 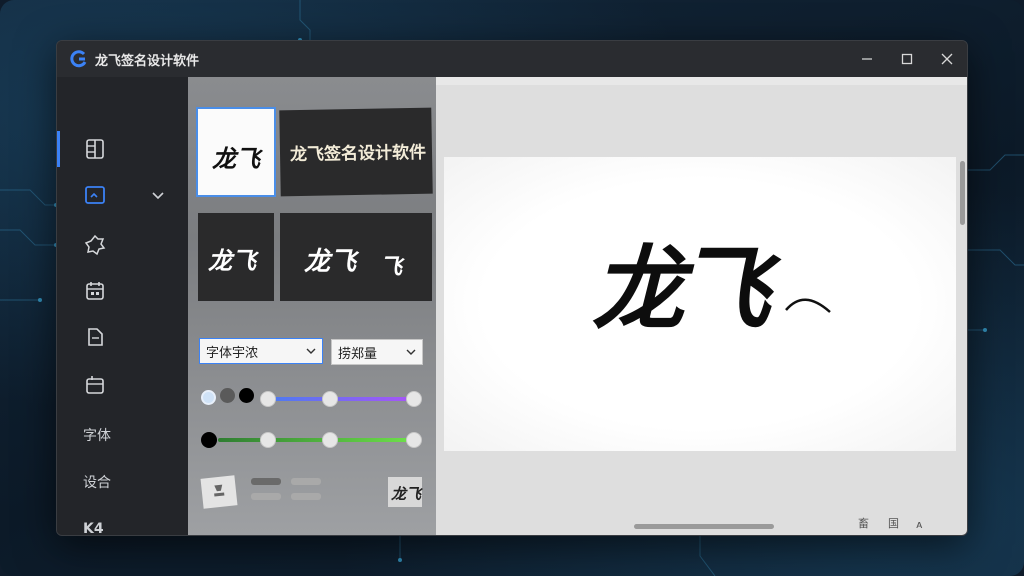 I want to click on font-dropdown: 字体宇浓, so click(x=261, y=351).